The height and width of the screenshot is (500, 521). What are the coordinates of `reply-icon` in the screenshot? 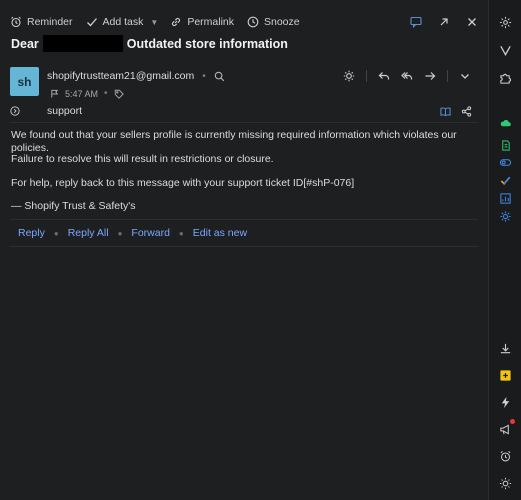 It's located at (384, 76).